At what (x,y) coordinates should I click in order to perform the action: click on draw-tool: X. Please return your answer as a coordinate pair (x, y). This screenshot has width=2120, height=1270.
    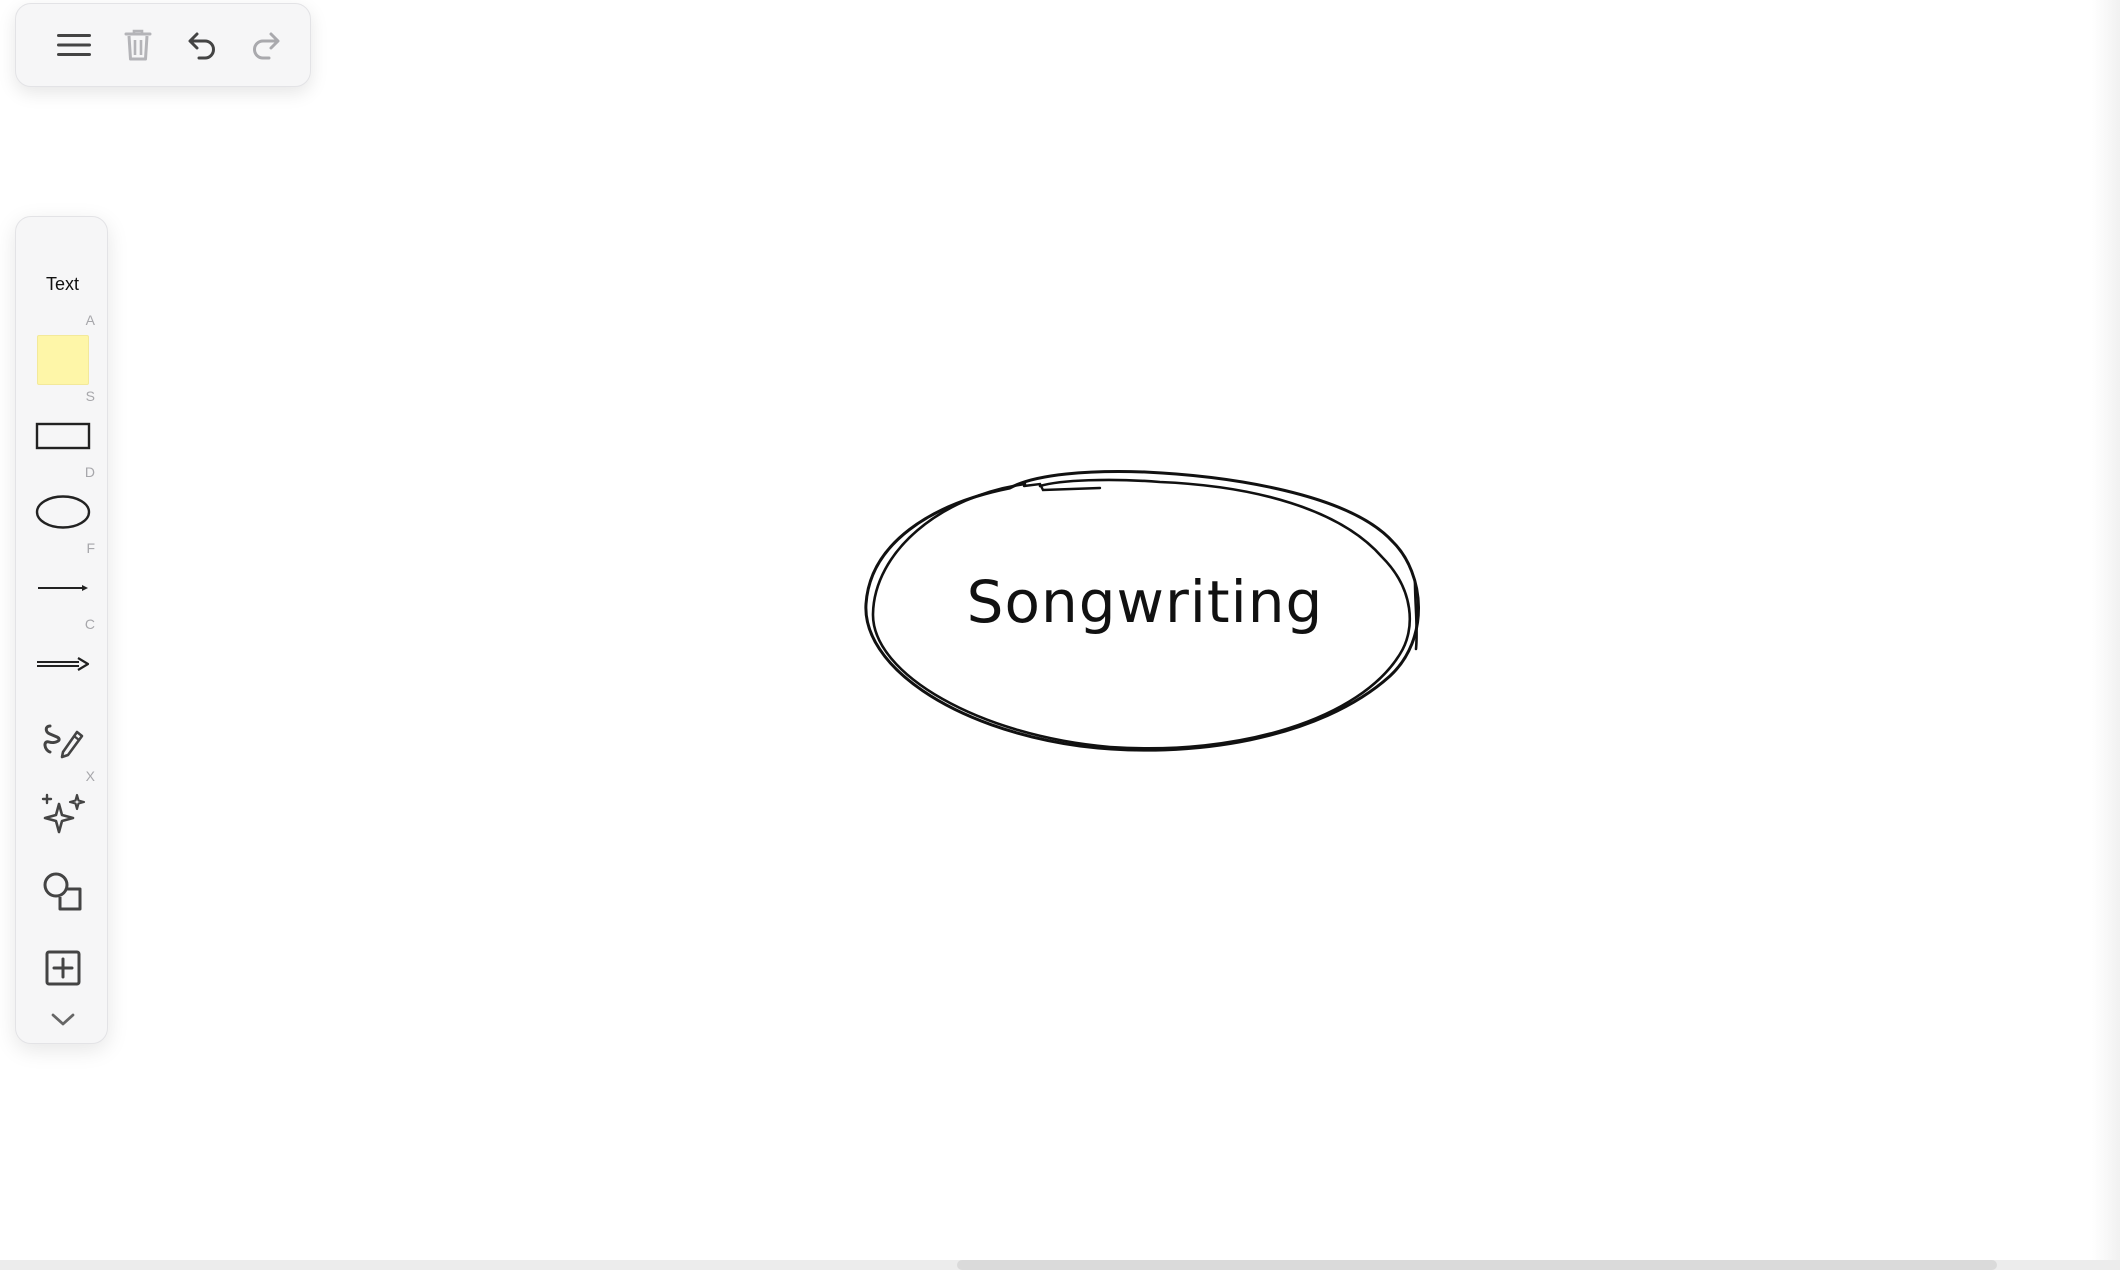
    Looking at the image, I should click on (62, 743).